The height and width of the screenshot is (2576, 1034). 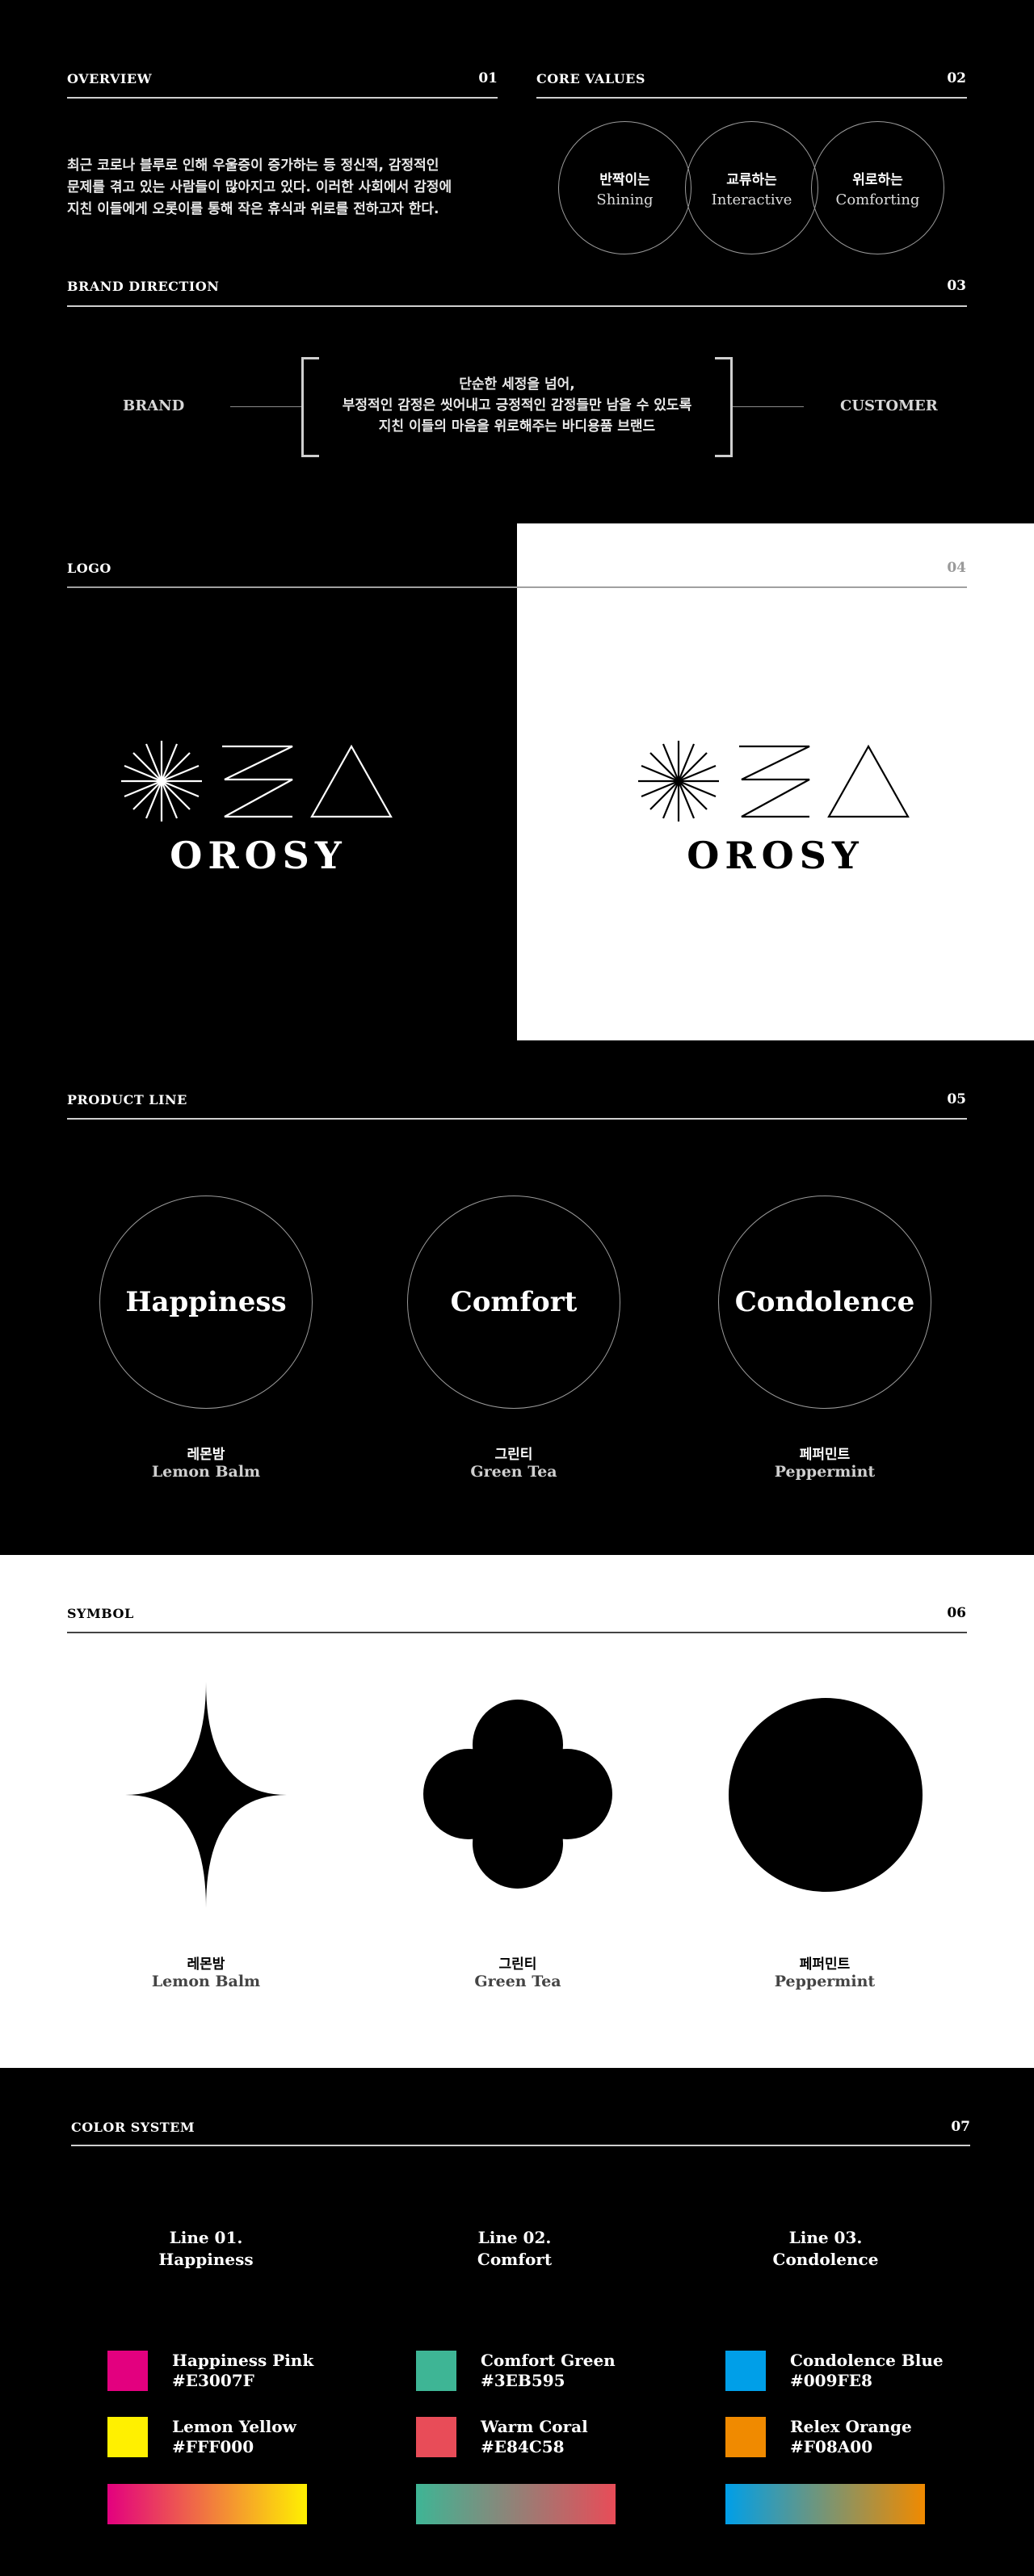 What do you see at coordinates (514, 2237) in the screenshot?
I see `line-number: Line 02.` at bounding box center [514, 2237].